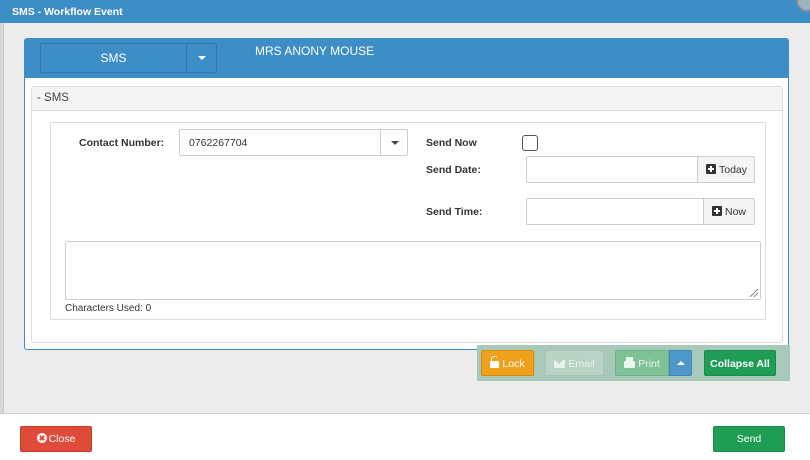 This screenshot has height=460, width=810. What do you see at coordinates (293, 142) in the screenshot?
I see `contact-number-select: 0762267704` at bounding box center [293, 142].